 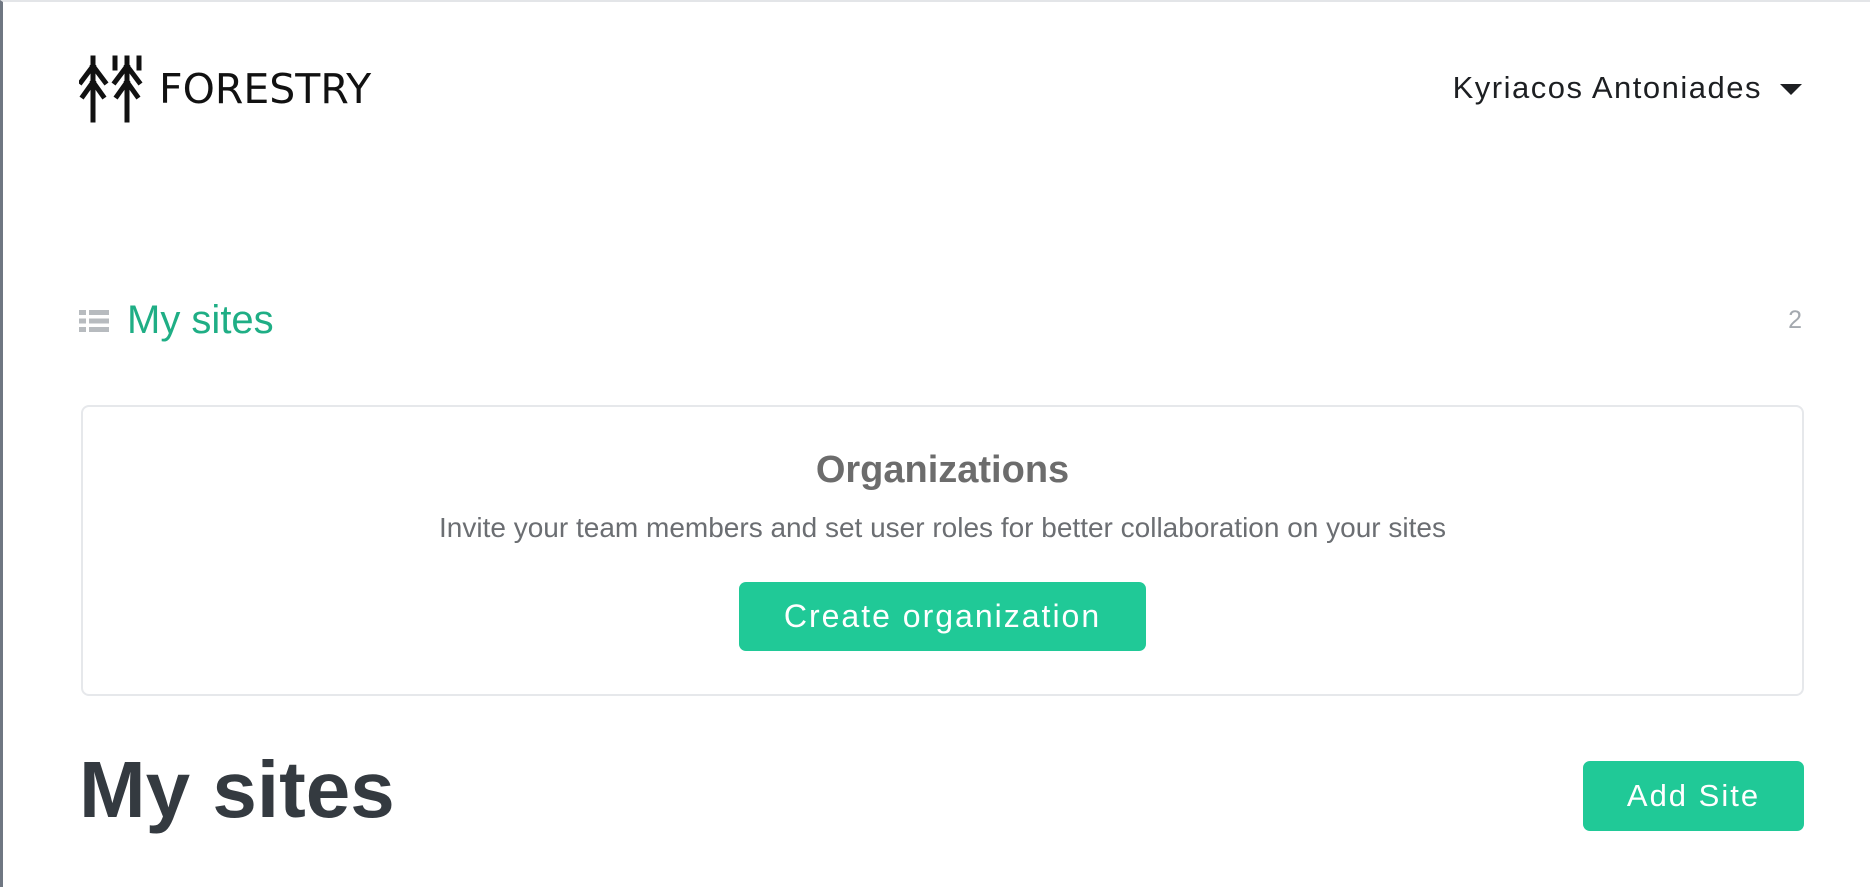 What do you see at coordinates (942, 616) in the screenshot?
I see `create-organization-button: Create organization` at bounding box center [942, 616].